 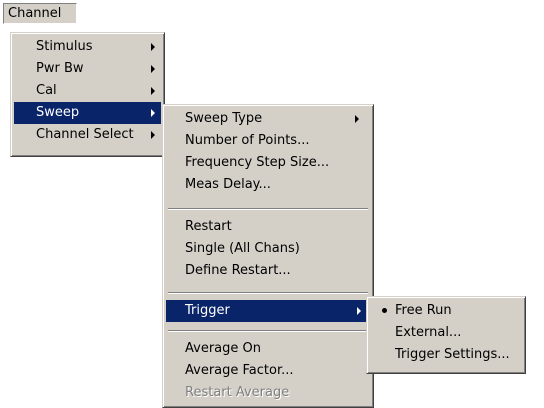 What do you see at coordinates (268, 349) in the screenshot?
I see `menu-item-average-on: Average On` at bounding box center [268, 349].